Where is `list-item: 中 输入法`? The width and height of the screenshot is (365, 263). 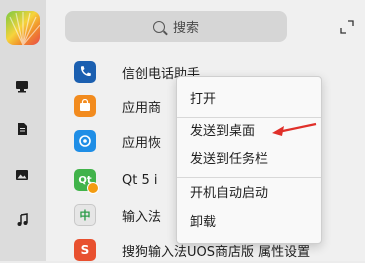 list-item: 中 输入法 is located at coordinates (117, 215).